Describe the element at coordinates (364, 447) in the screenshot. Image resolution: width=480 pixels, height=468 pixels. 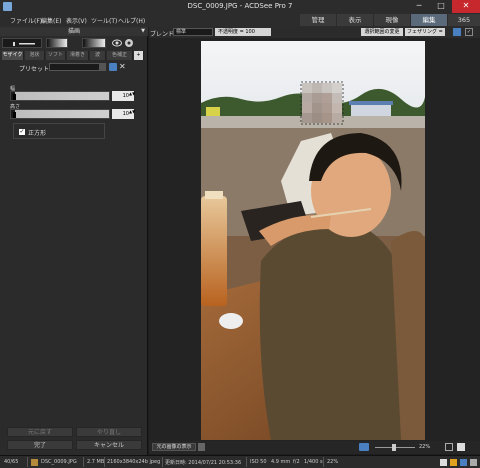
I see `zoom-icon` at that location.